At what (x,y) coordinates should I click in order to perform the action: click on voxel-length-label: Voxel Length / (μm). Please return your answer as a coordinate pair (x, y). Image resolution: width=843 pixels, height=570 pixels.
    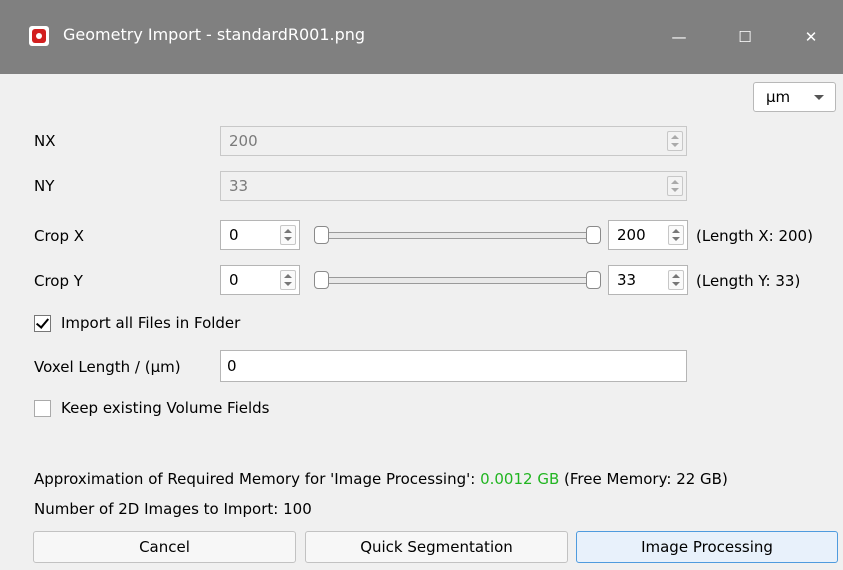
    Looking at the image, I should click on (107, 367).